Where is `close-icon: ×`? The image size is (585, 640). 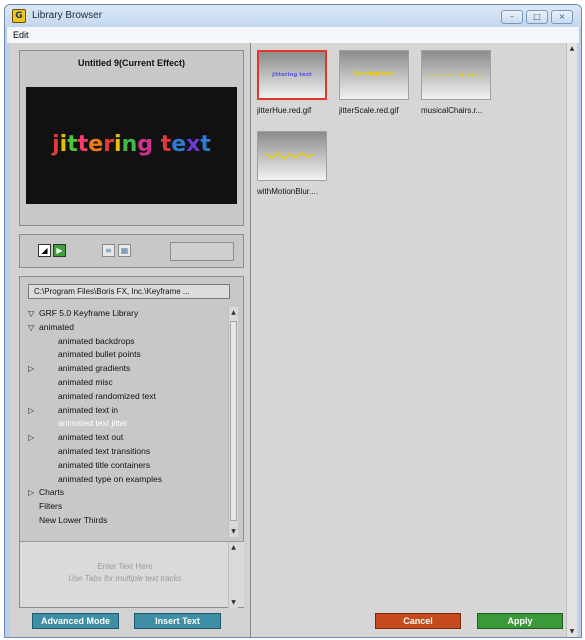
close-icon: × is located at coordinates (562, 17).